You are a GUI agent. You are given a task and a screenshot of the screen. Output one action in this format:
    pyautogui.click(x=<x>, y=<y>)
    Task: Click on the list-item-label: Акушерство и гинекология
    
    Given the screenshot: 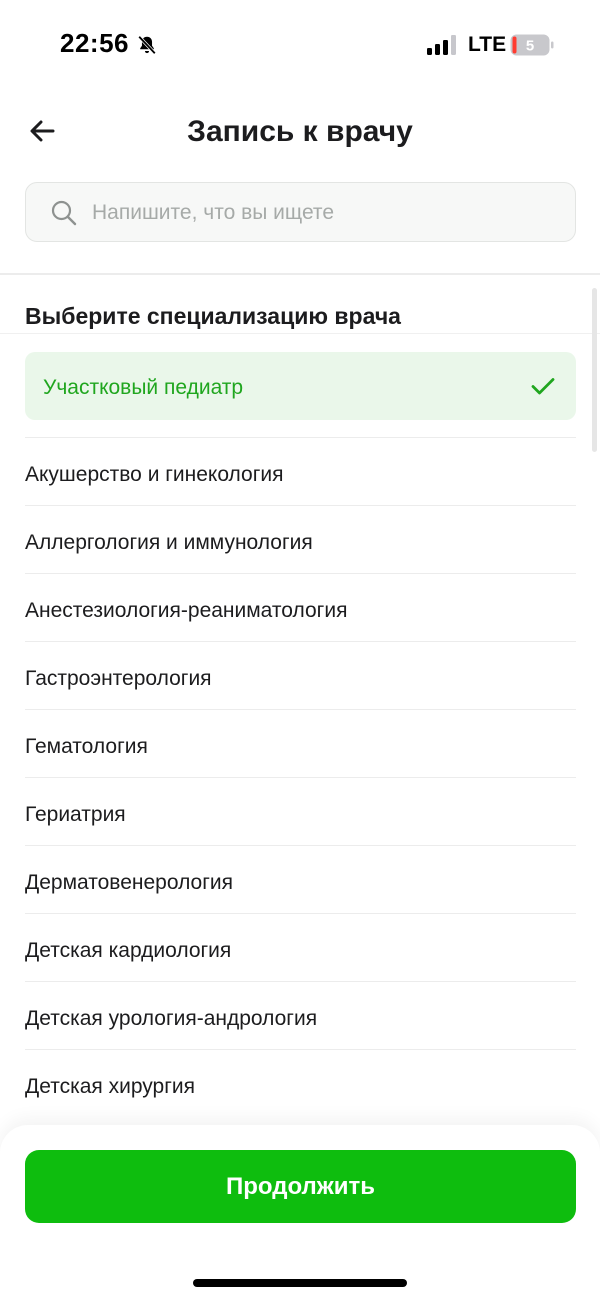 What is the action you would take?
    pyautogui.click(x=154, y=474)
    